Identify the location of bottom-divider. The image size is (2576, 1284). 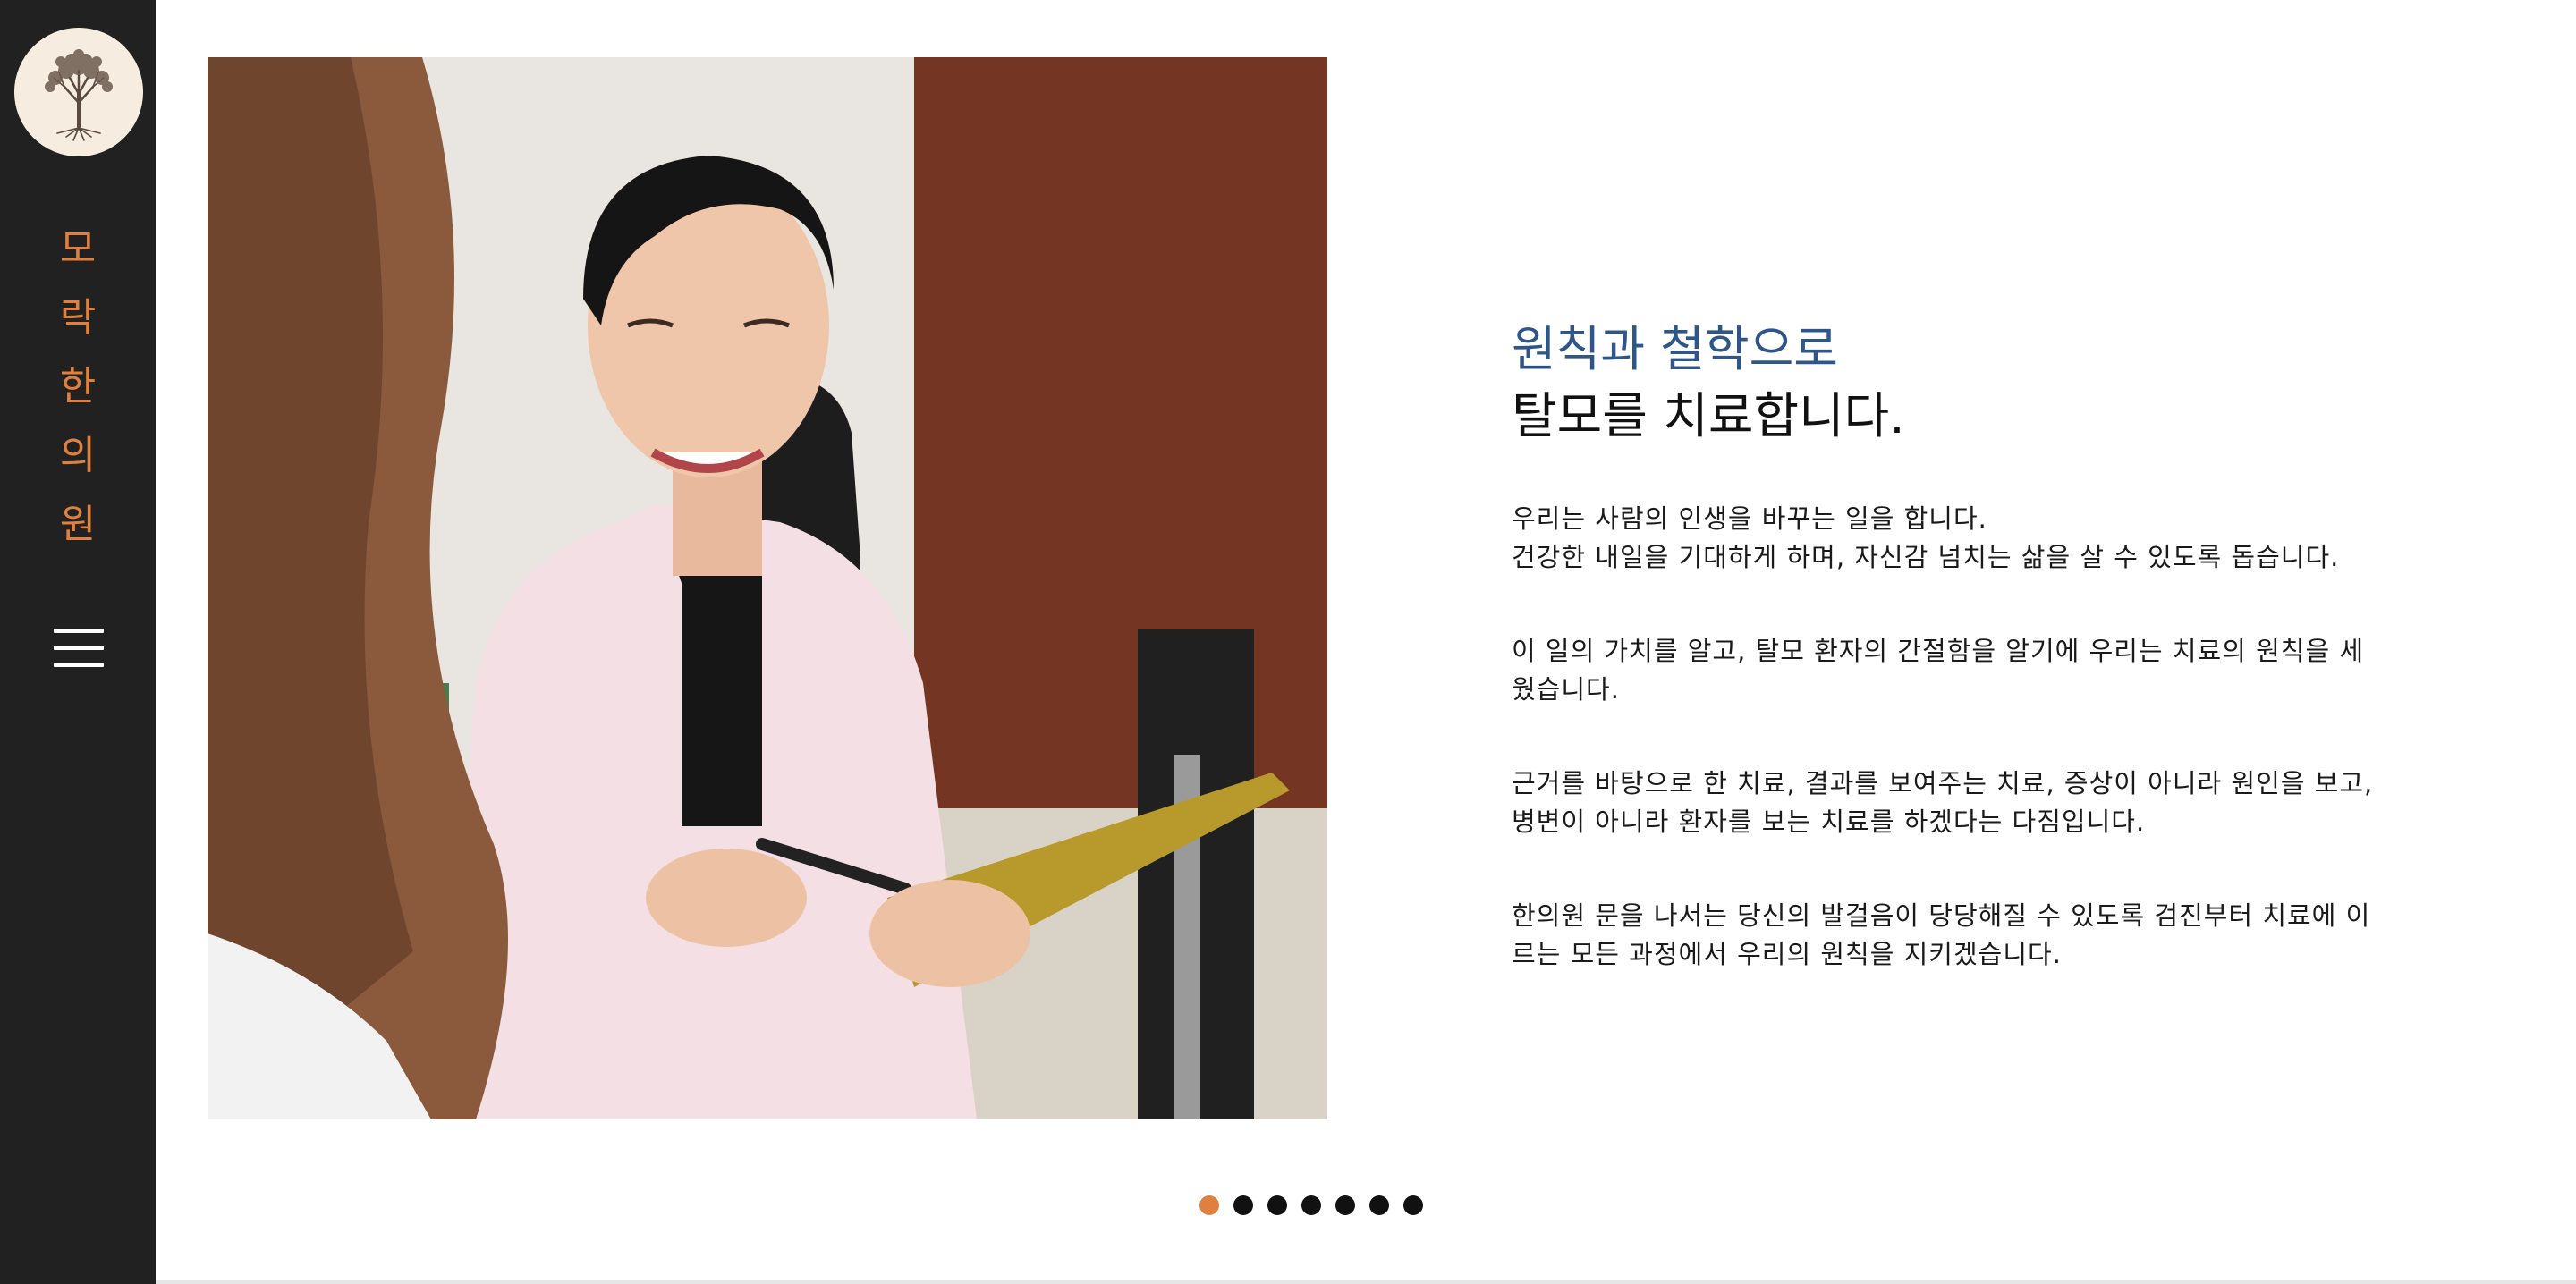
(1366, 1282).